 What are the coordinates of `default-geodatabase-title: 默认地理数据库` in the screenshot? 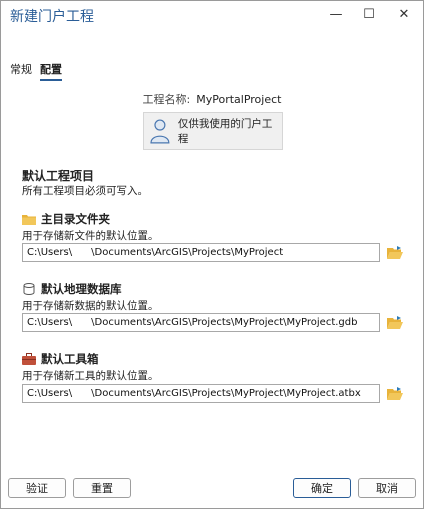 It's located at (72, 289).